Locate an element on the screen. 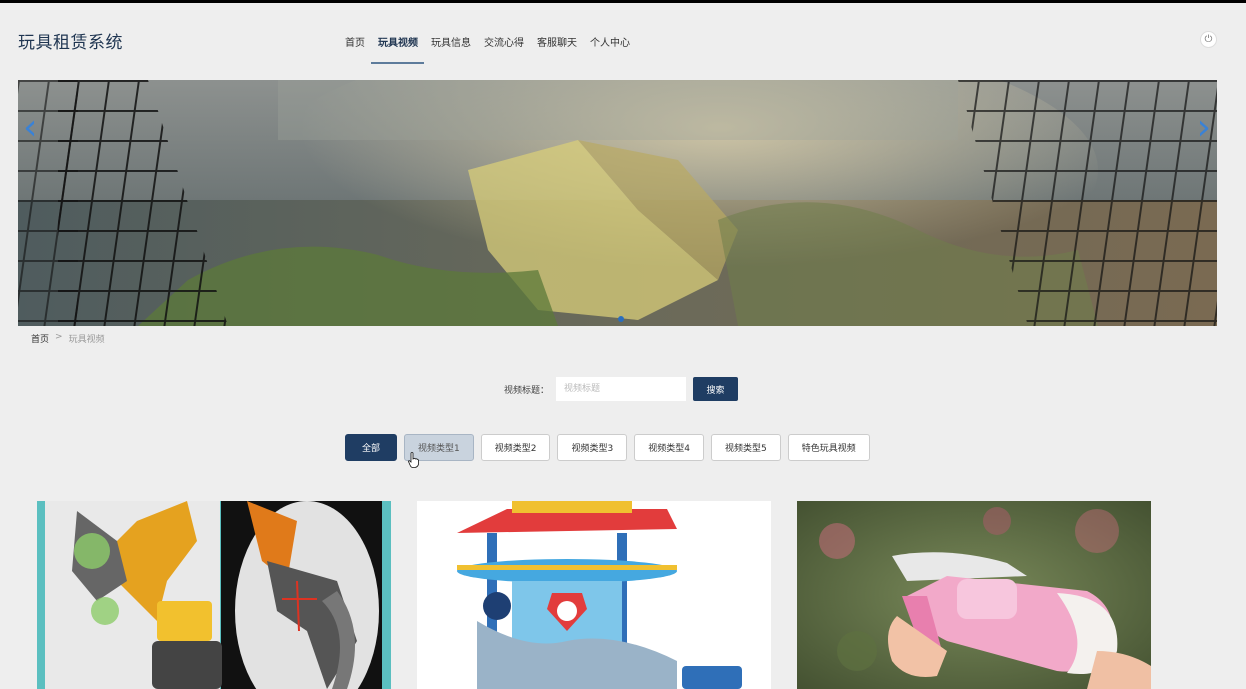  category-type-2: 视频类型2 is located at coordinates (515, 447).